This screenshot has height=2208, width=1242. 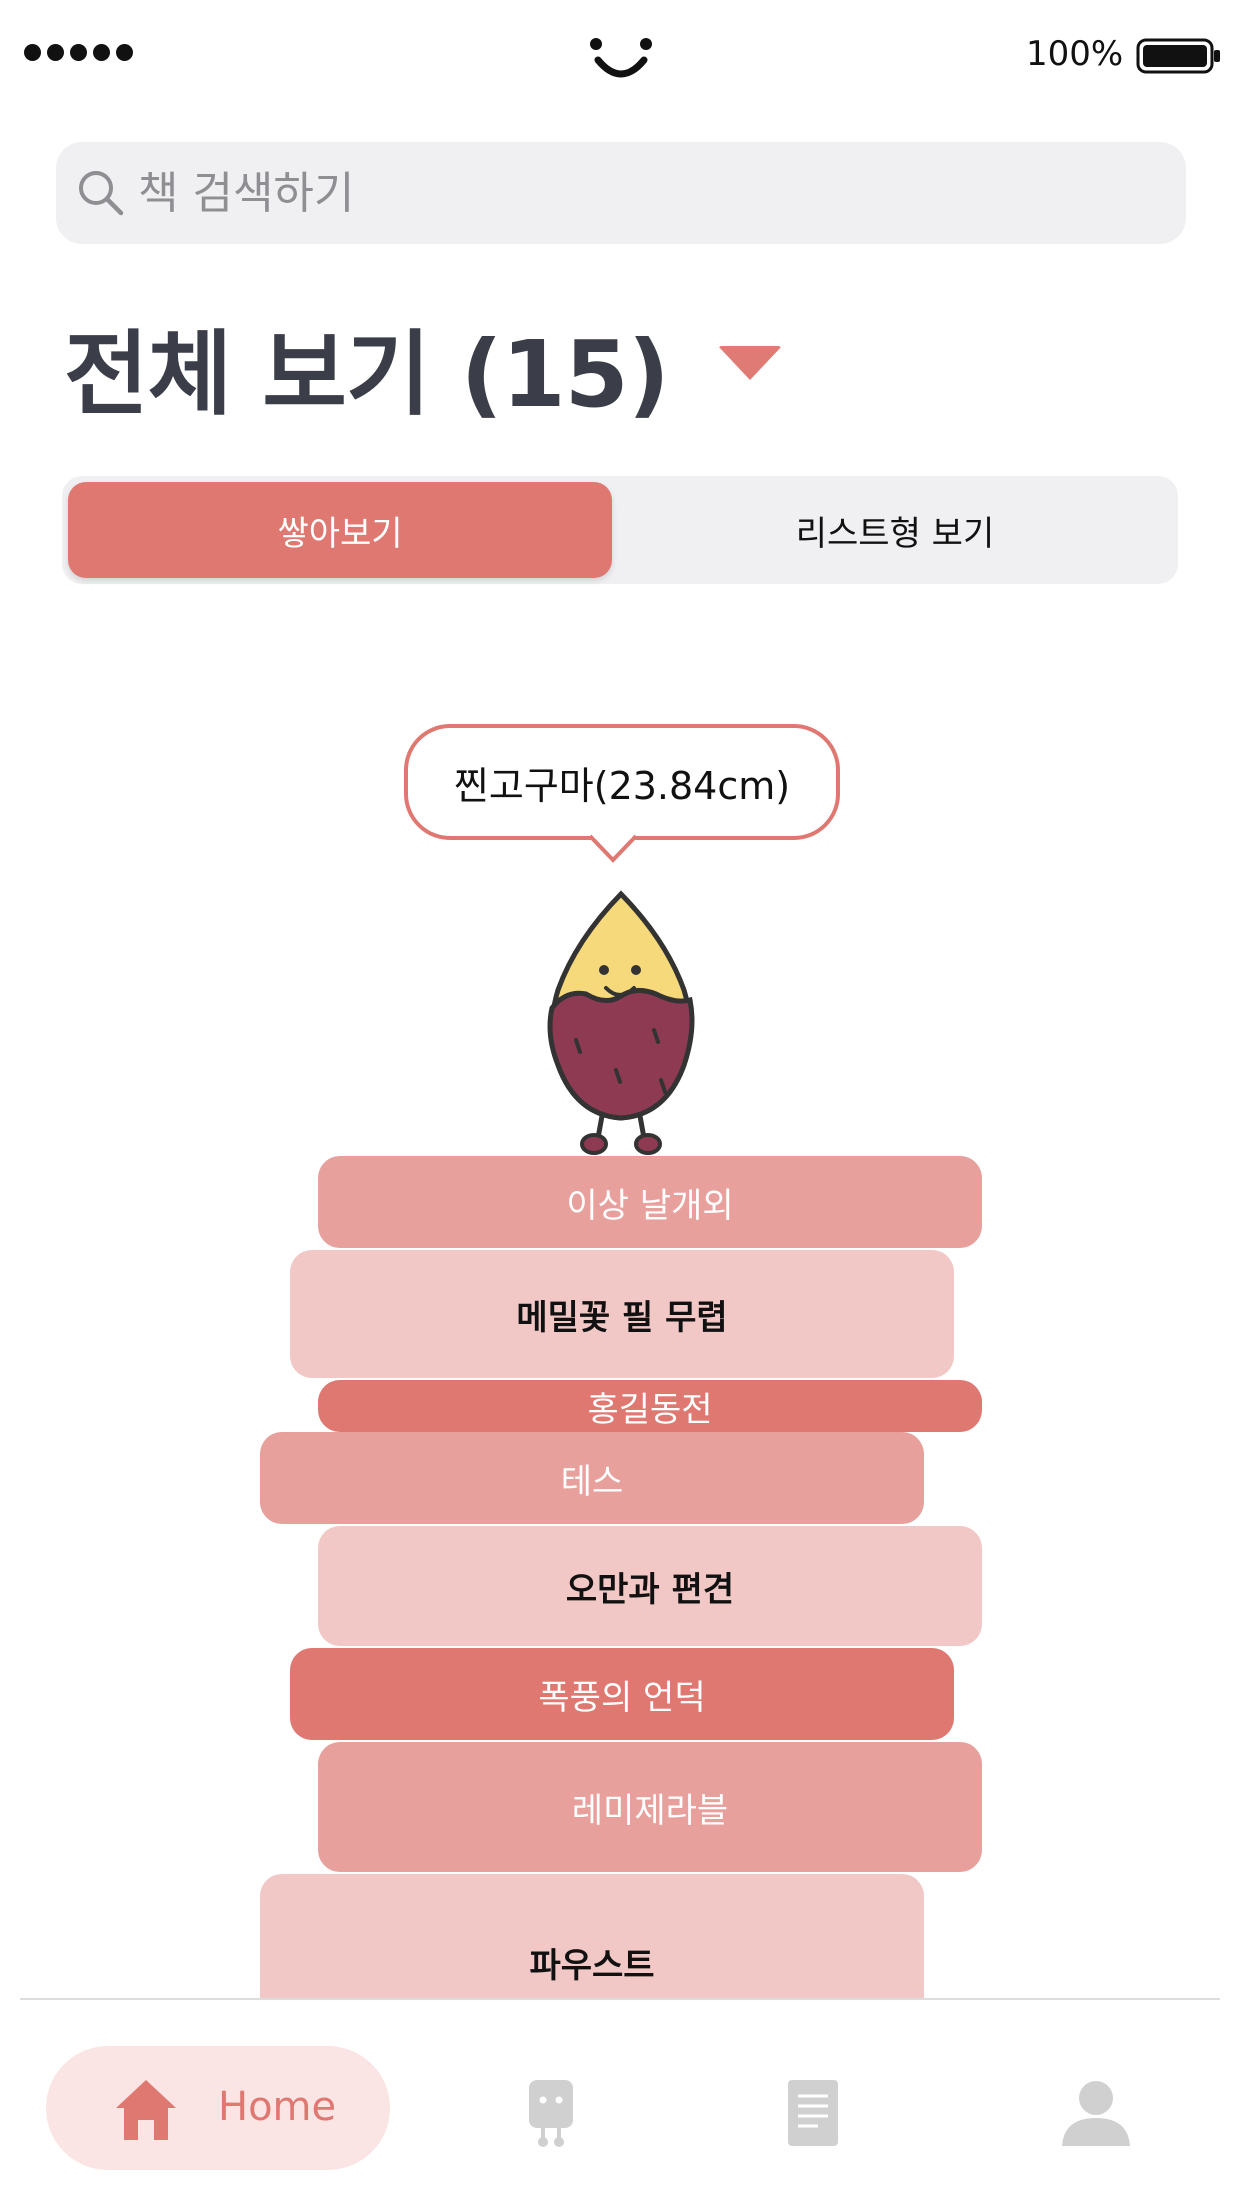 I want to click on nav-home-label: Home, so click(x=277, y=2107).